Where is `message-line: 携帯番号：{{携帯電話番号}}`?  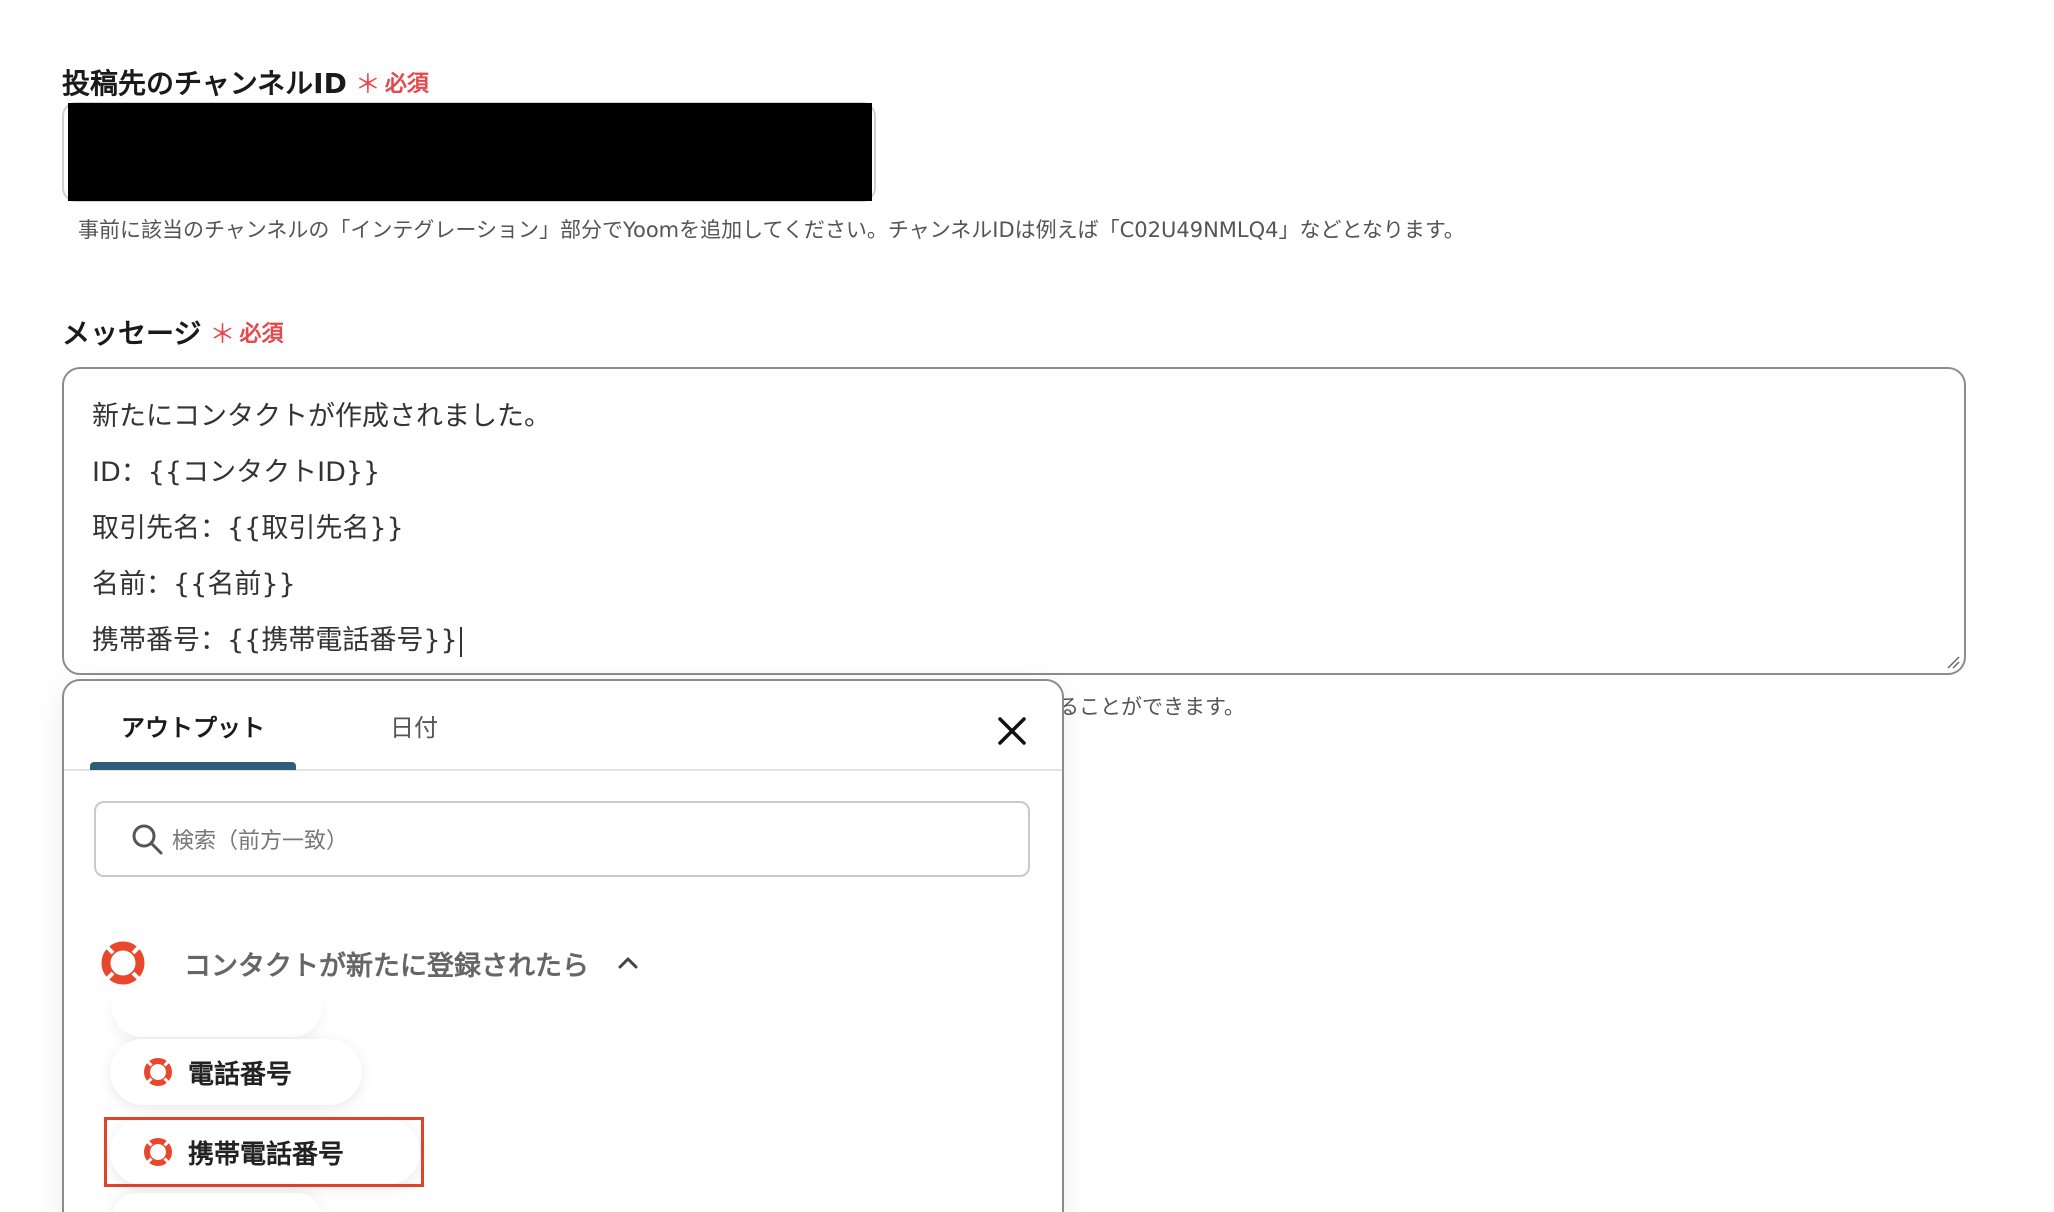 message-line: 携帯番号：{{携帯電話番号}} is located at coordinates (275, 640).